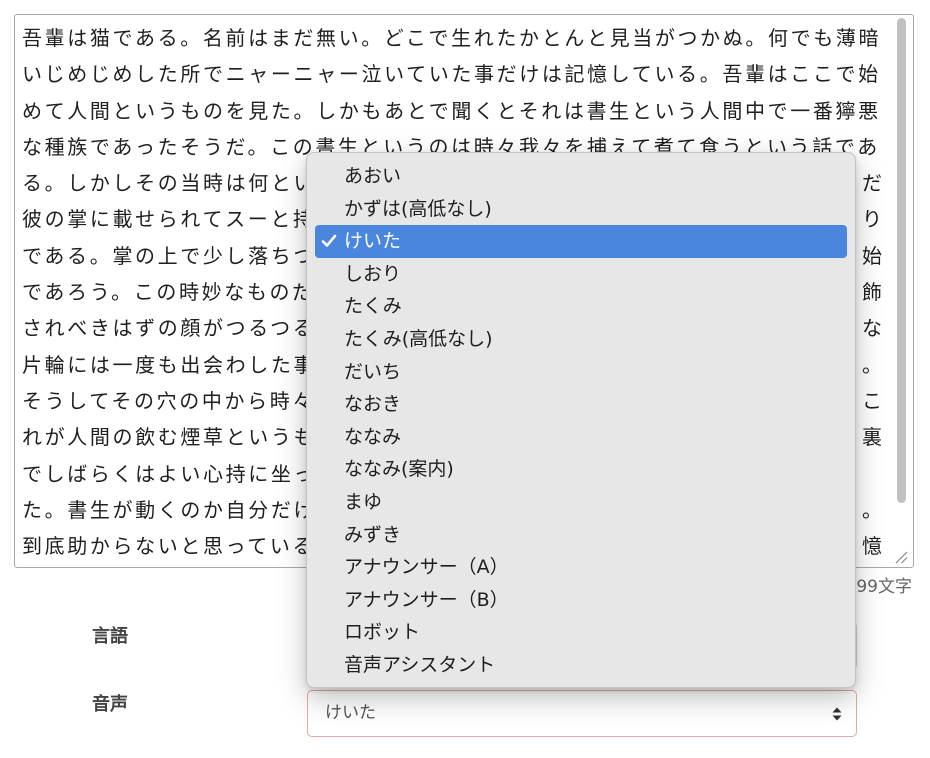  I want to click on text-line-start: れが人間の飲む煙草というも, so click(169, 437).